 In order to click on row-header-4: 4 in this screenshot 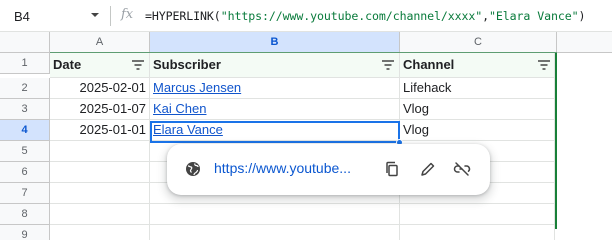, I will do `click(25, 130)`.